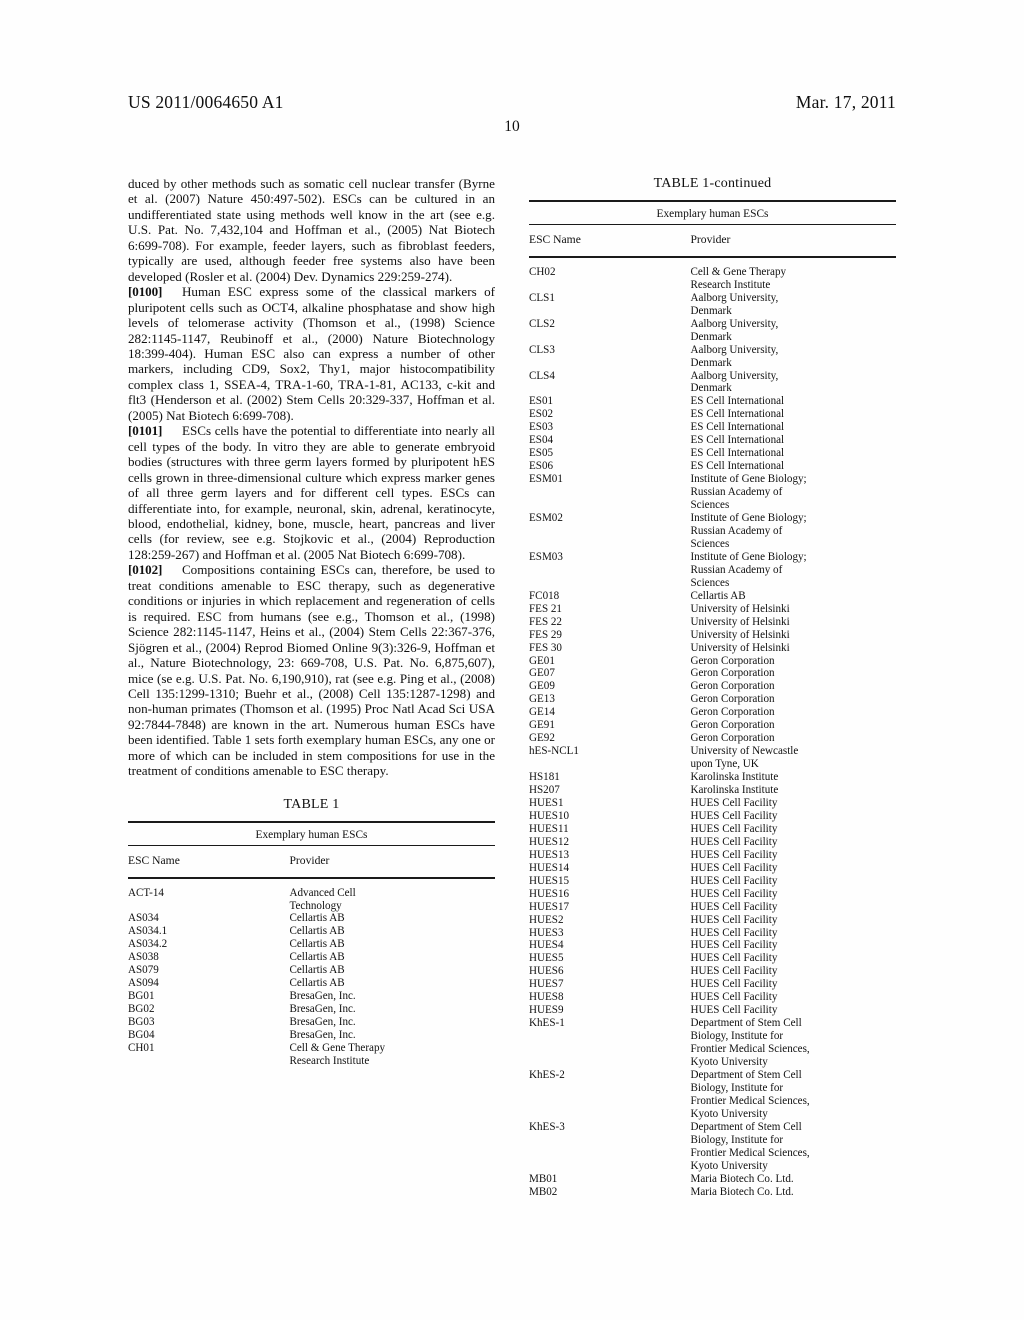 This screenshot has width=1024, height=1320. I want to click on esc-name-cell: HUES7, so click(546, 984).